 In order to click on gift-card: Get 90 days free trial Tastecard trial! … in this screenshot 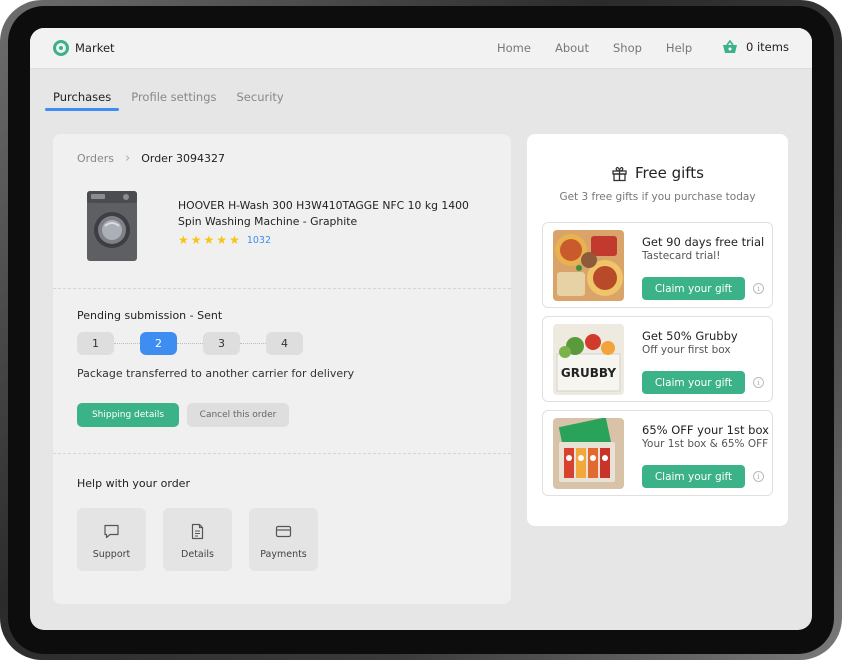, I will do `click(657, 265)`.